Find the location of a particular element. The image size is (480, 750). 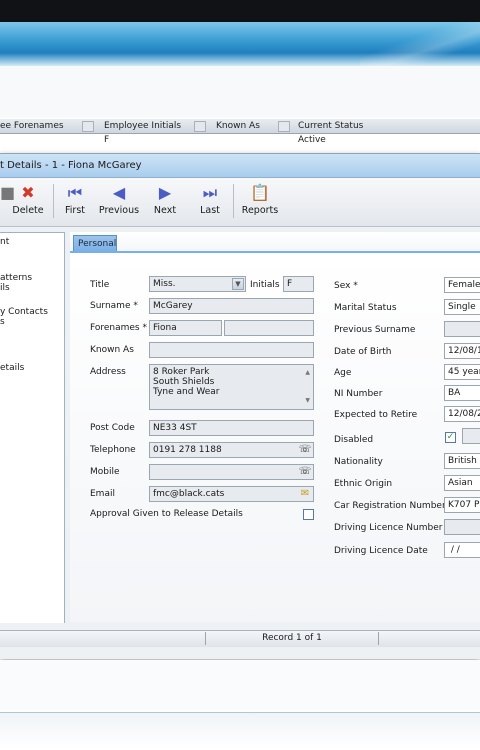

licence-number-field is located at coordinates (462, 527).